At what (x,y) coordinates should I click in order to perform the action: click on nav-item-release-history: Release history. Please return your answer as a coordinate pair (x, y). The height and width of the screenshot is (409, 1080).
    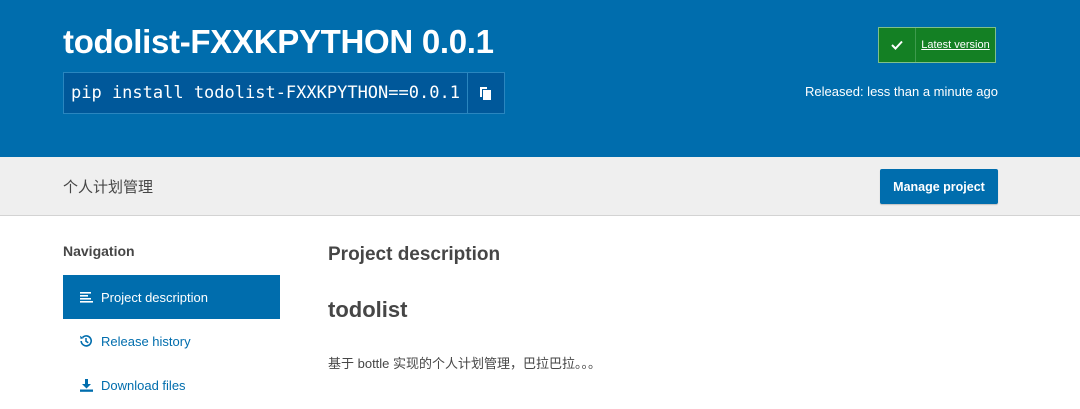
    Looking at the image, I should click on (171, 341).